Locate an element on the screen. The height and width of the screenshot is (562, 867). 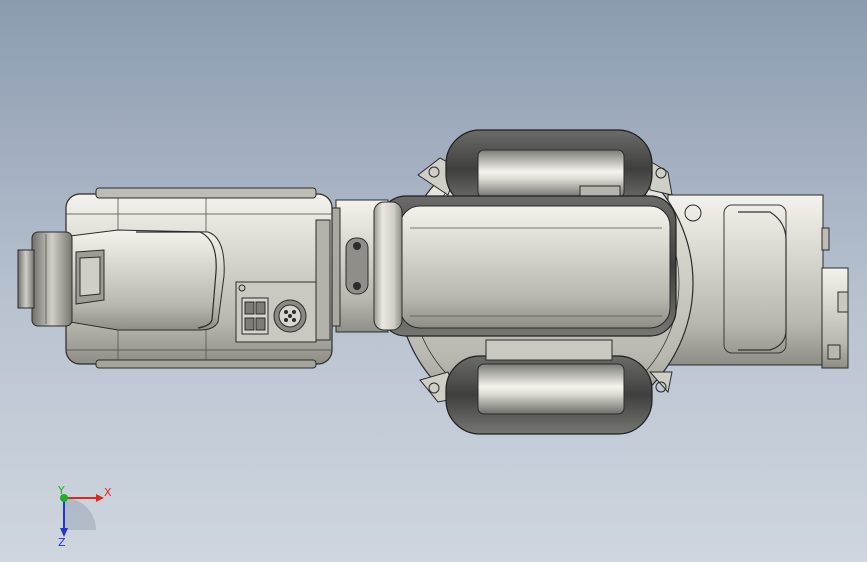
x-axis-label: X is located at coordinates (108, 492).